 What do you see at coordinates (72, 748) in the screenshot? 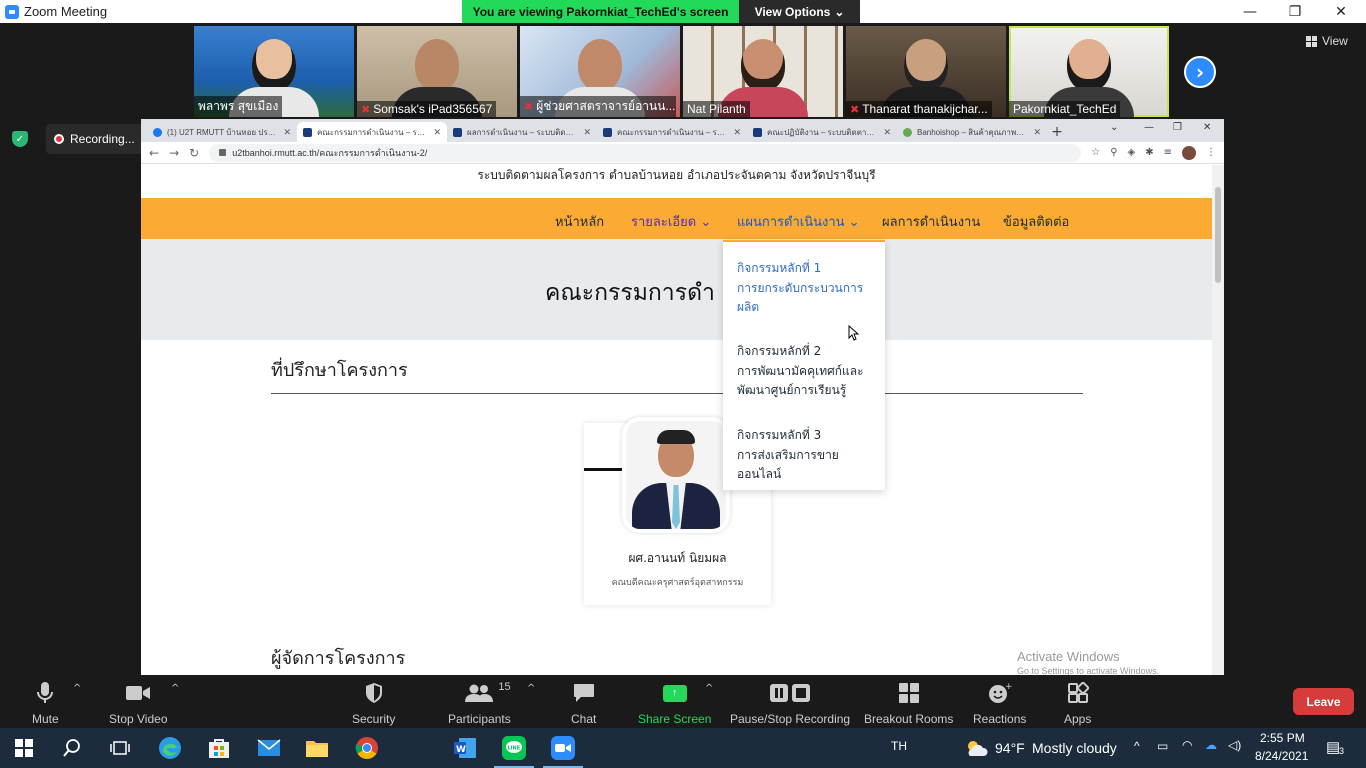
I see `search-icon` at bounding box center [72, 748].